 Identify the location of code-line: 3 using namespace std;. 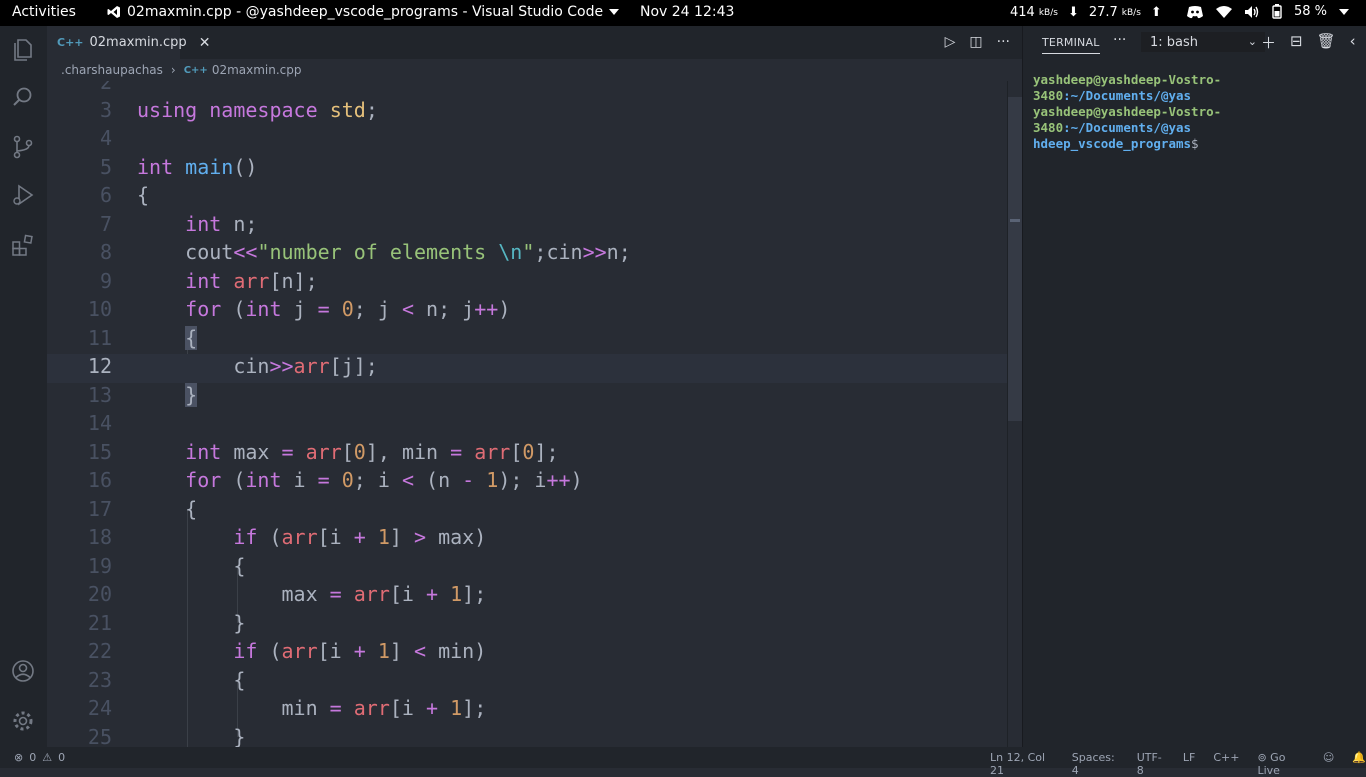
(238, 110).